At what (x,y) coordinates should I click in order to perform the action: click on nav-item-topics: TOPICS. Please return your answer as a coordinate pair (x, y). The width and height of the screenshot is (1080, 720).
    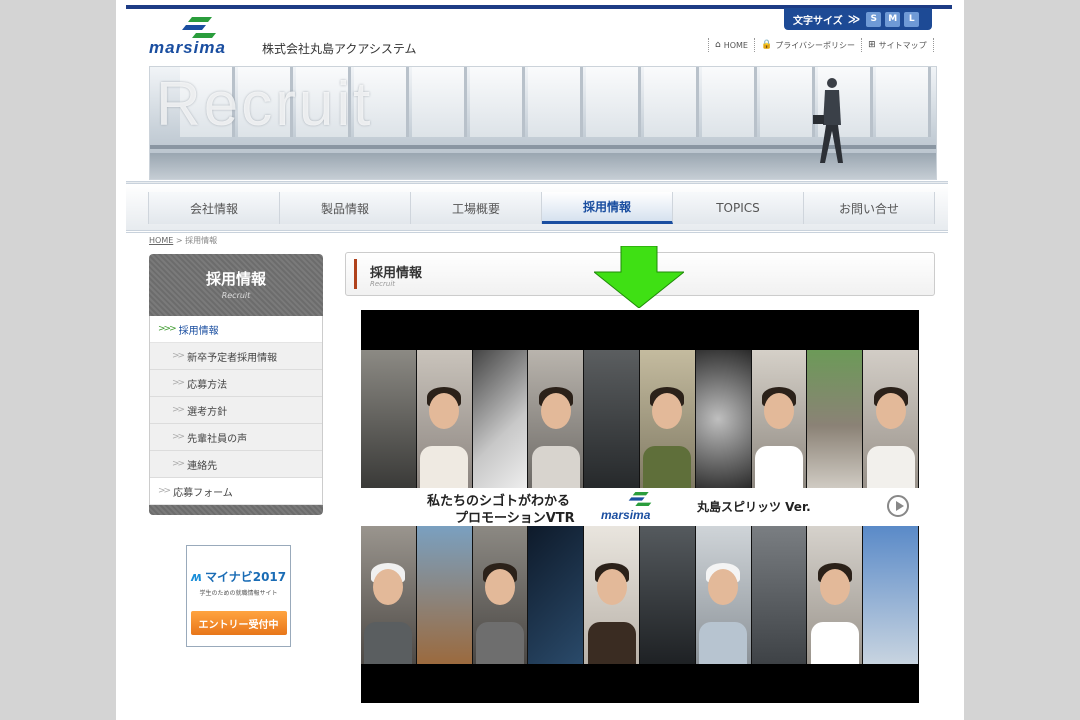
    Looking at the image, I should click on (738, 208).